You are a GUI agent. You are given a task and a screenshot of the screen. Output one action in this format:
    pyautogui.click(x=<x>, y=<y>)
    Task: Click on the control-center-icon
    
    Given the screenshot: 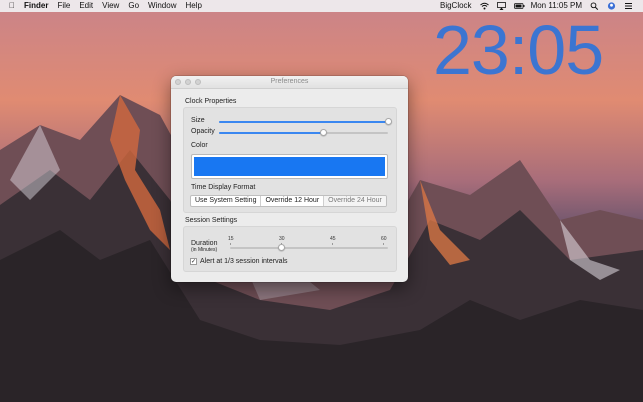 What is the action you would take?
    pyautogui.click(x=628, y=6)
    